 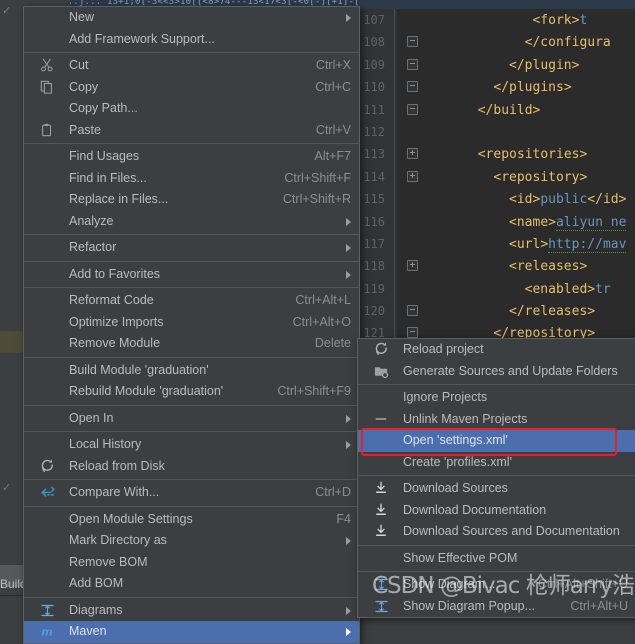 I want to click on folder-refresh-icon, so click(x=382, y=371).